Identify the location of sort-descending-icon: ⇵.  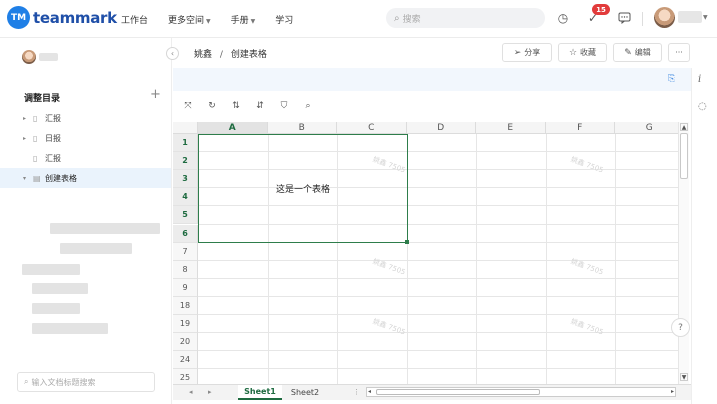
(260, 106).